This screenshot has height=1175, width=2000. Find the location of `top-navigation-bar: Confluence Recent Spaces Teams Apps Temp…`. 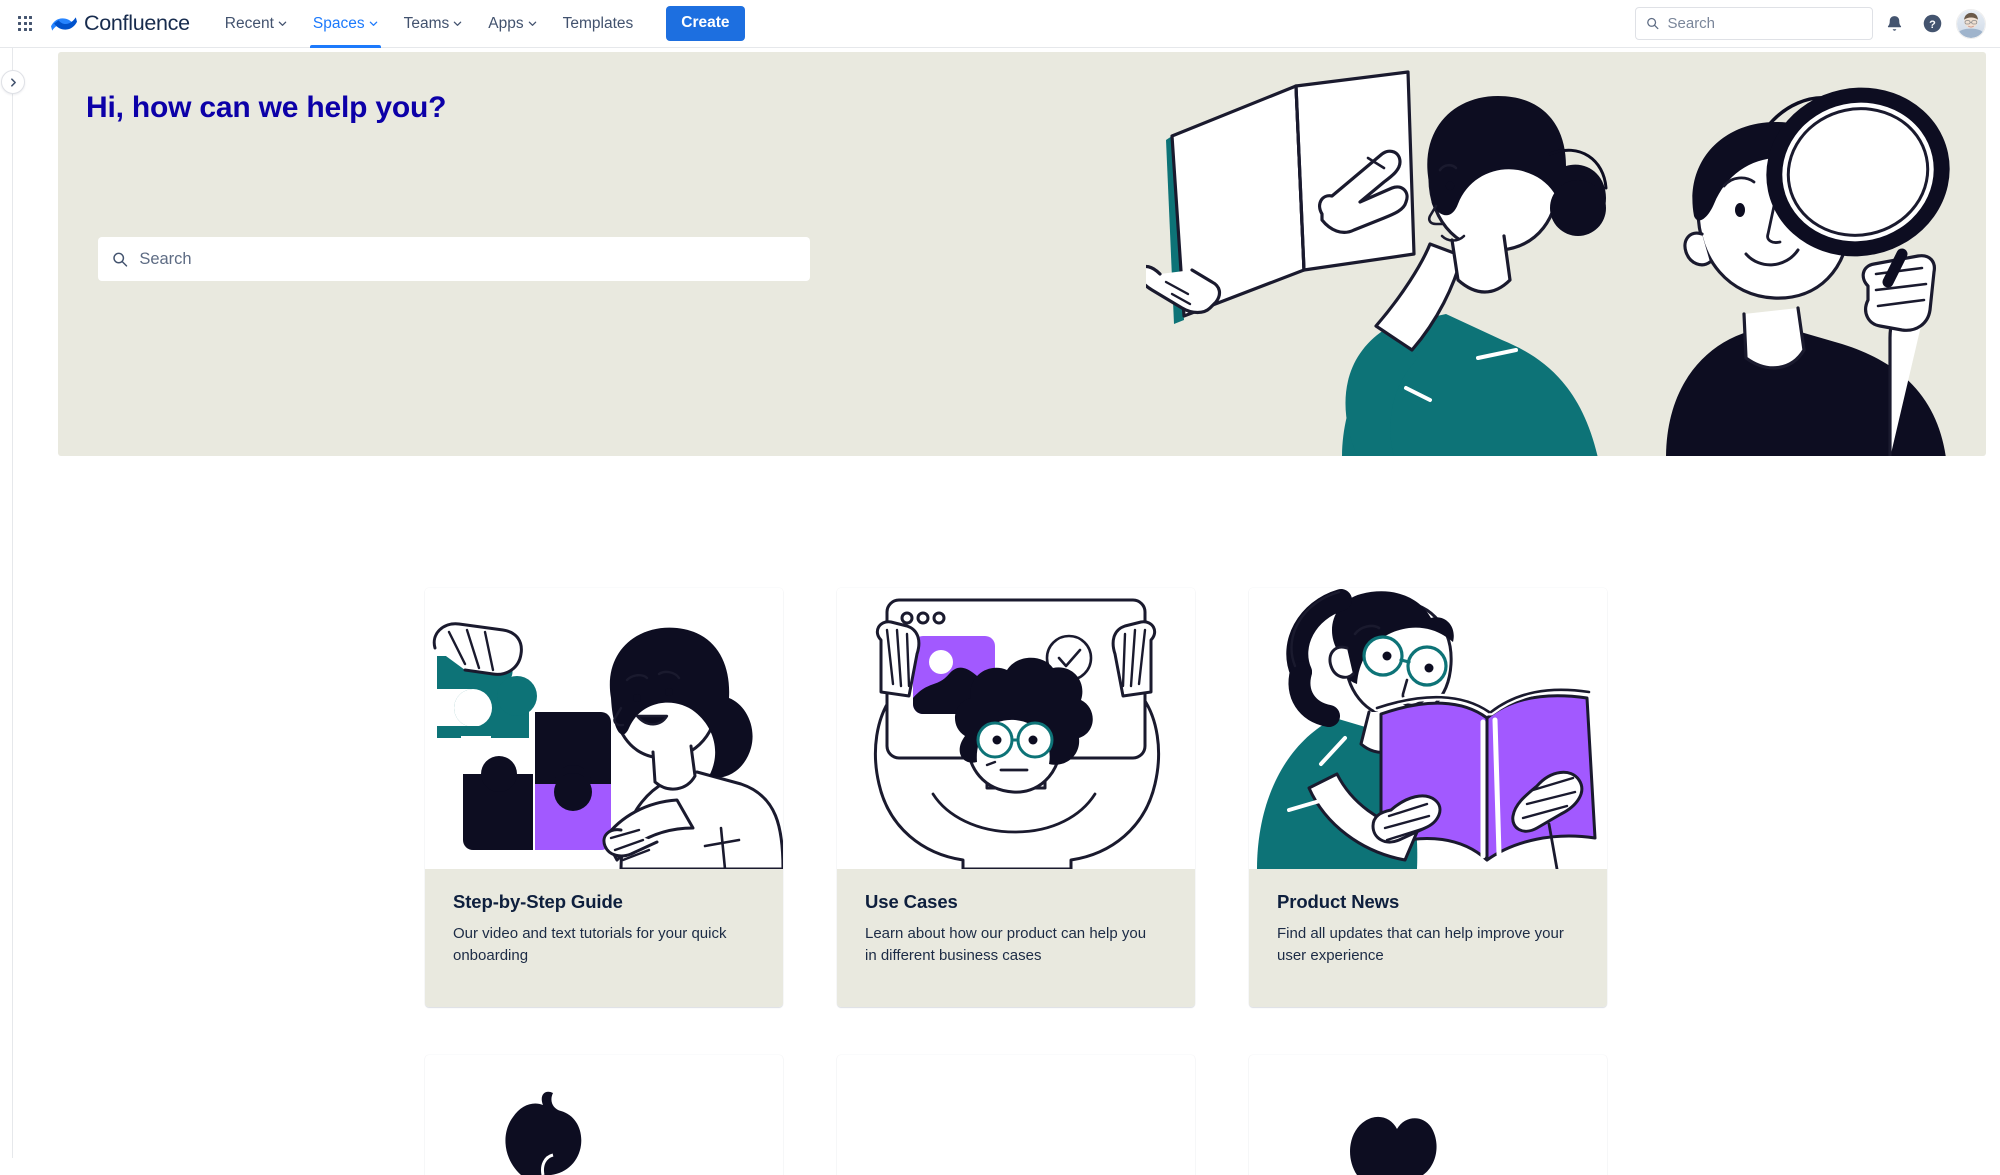

top-navigation-bar: Confluence Recent Spaces Teams Apps Temp… is located at coordinates (1000, 24).